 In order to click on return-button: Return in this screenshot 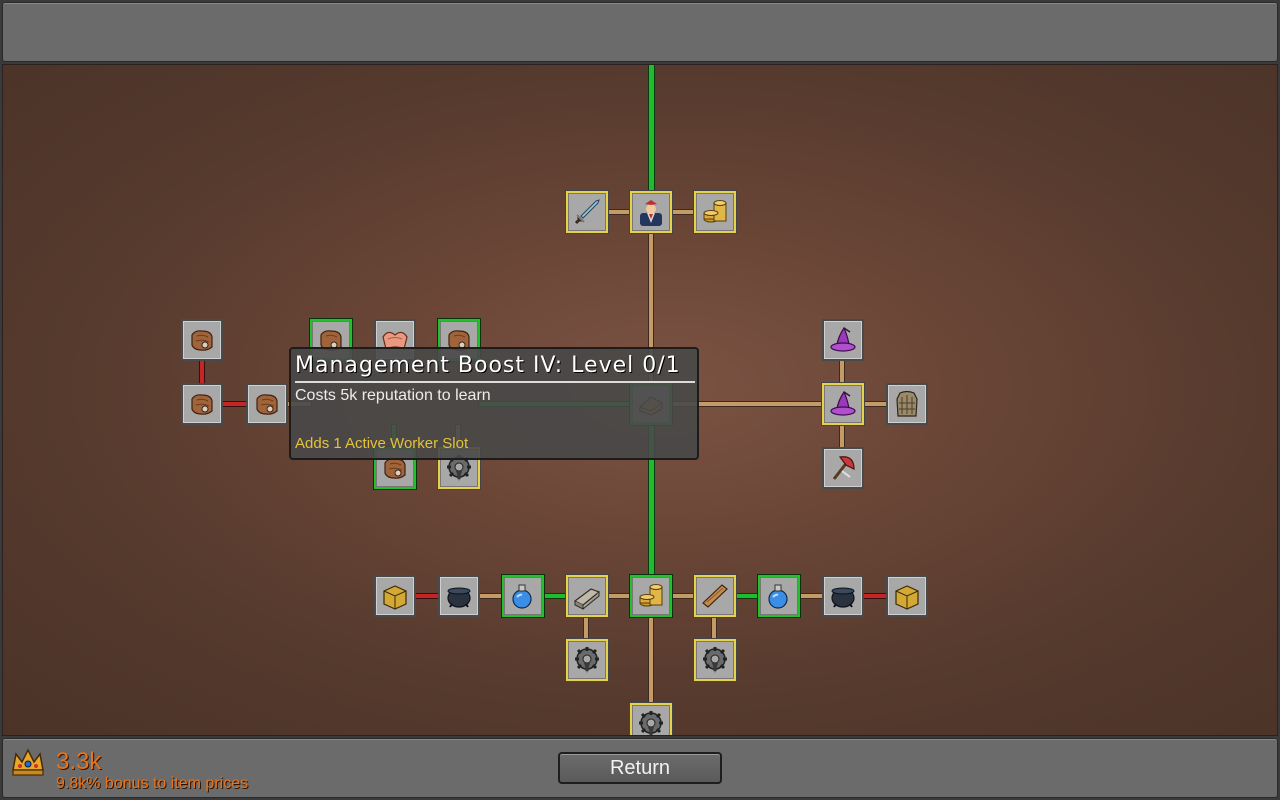, I will do `click(640, 768)`.